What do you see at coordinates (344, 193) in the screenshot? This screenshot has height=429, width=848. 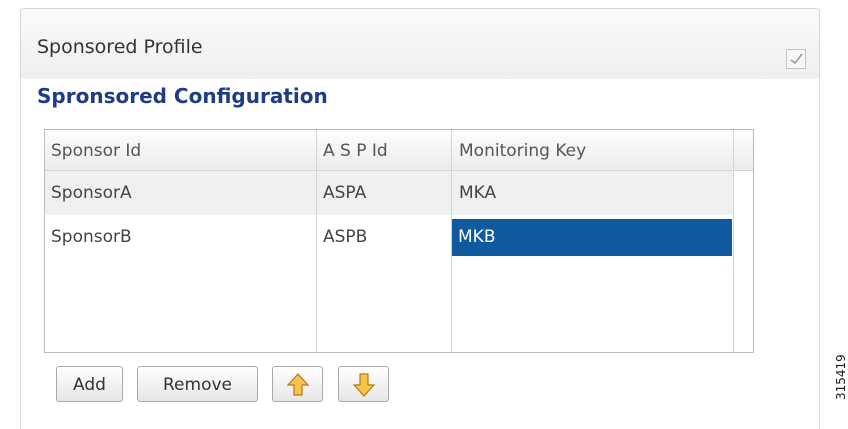 I see `cell-asp-id: ASPA` at bounding box center [344, 193].